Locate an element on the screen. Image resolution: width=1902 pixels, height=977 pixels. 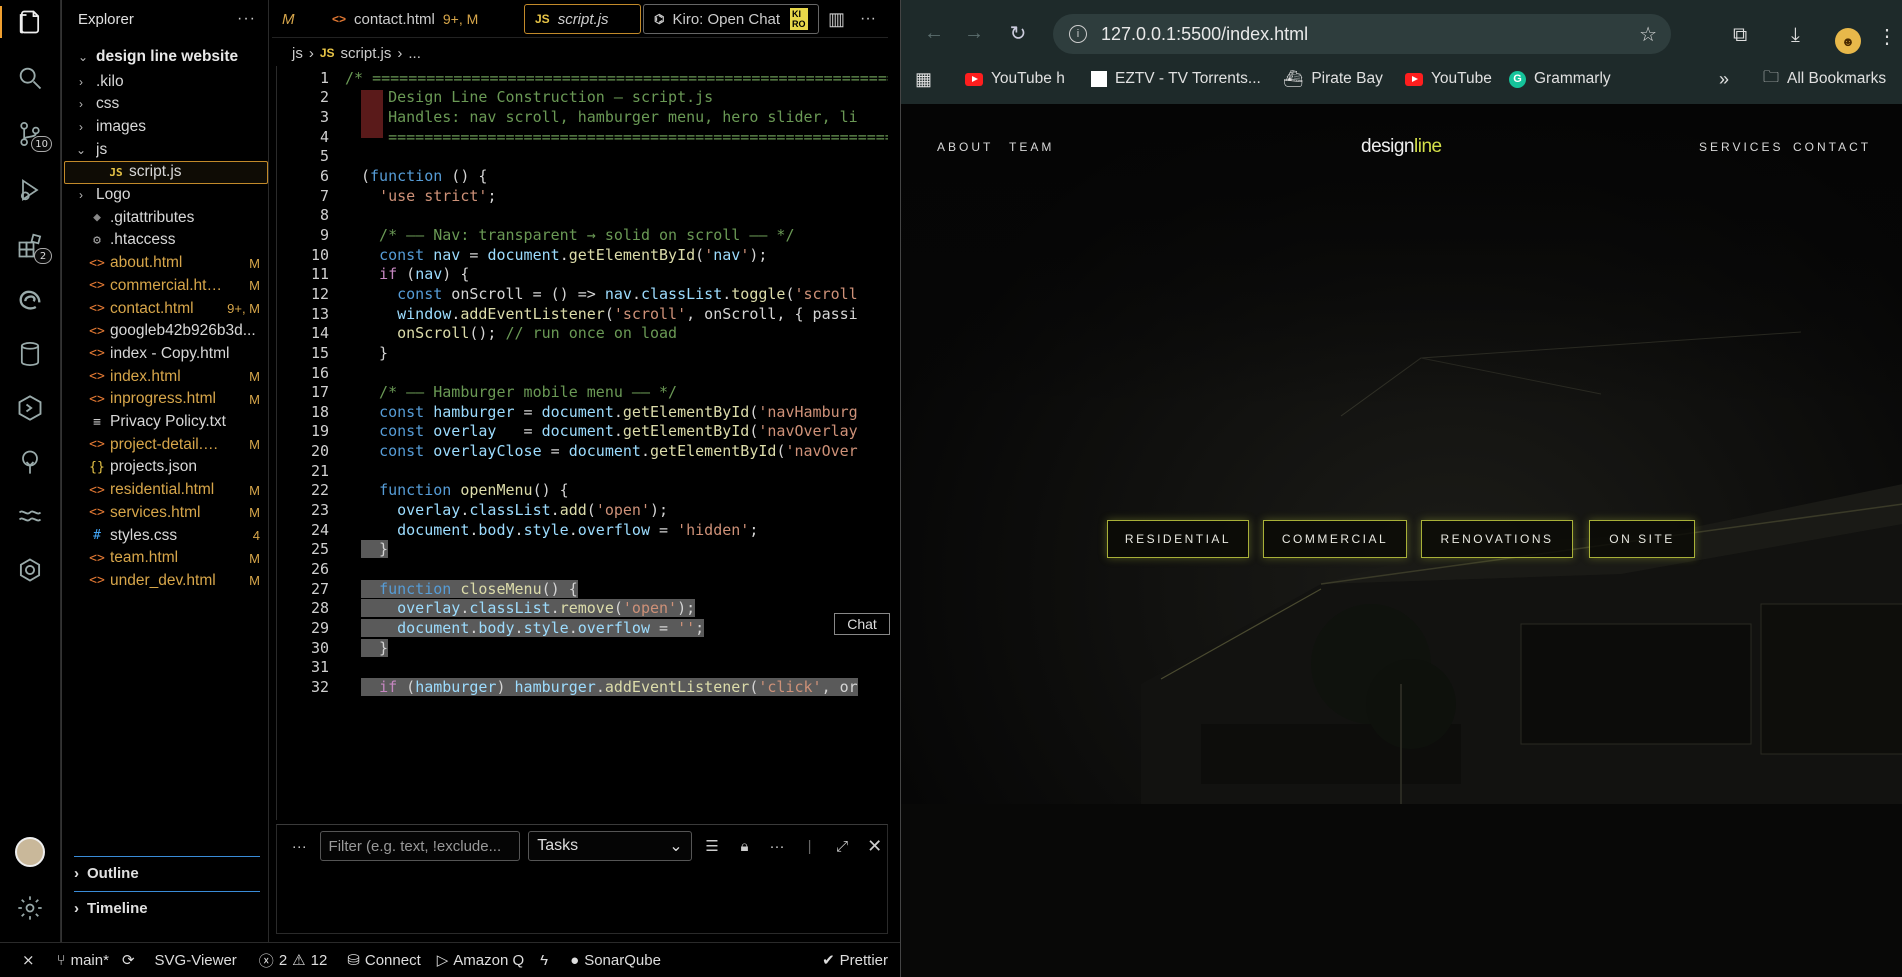
hero-onsite-button: ON SITE is located at coordinates (1642, 539).